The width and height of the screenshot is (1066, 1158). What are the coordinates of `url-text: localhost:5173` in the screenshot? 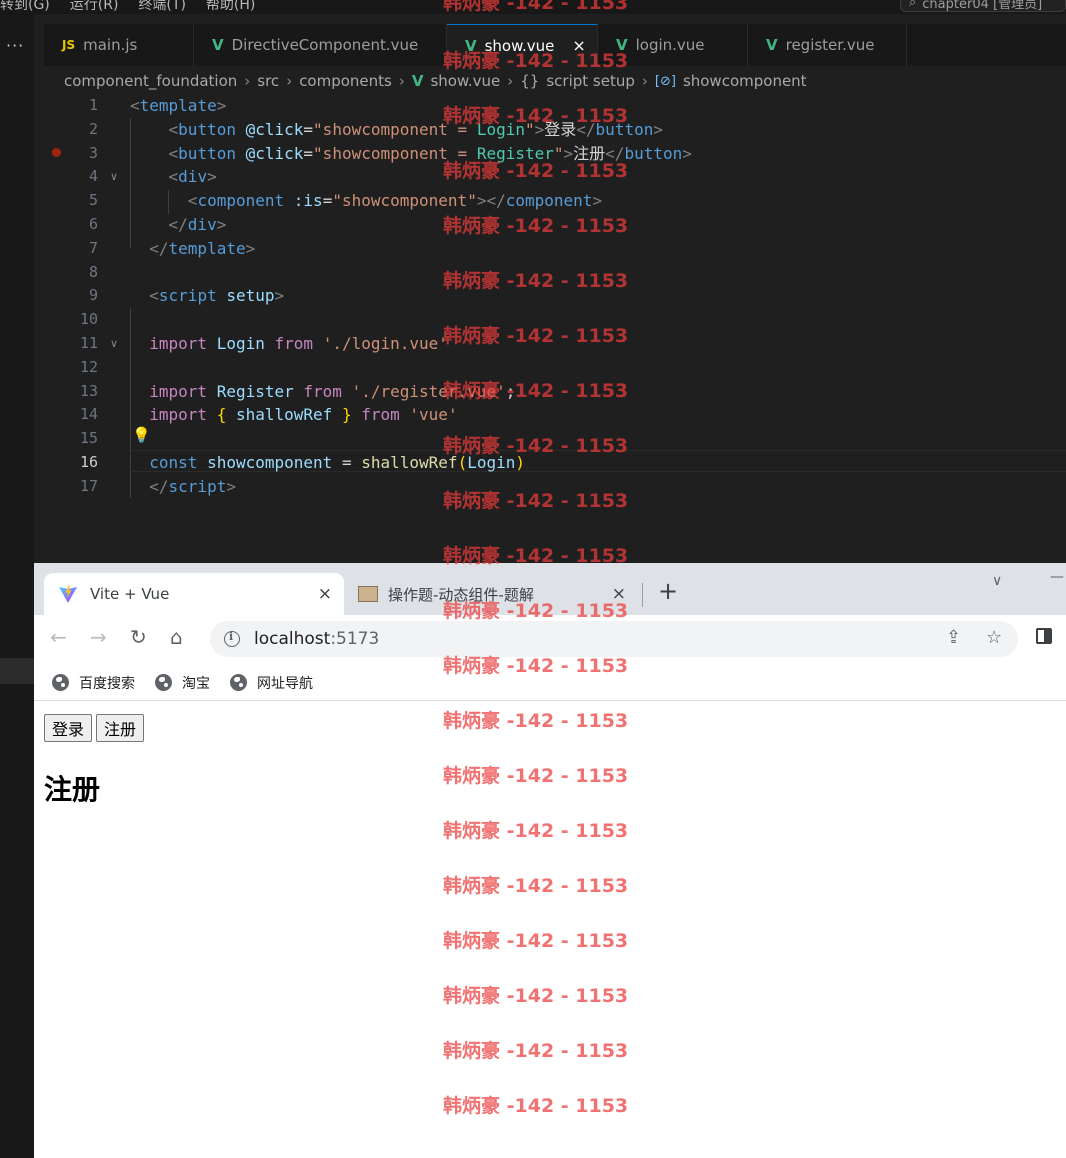 It's located at (316, 639).